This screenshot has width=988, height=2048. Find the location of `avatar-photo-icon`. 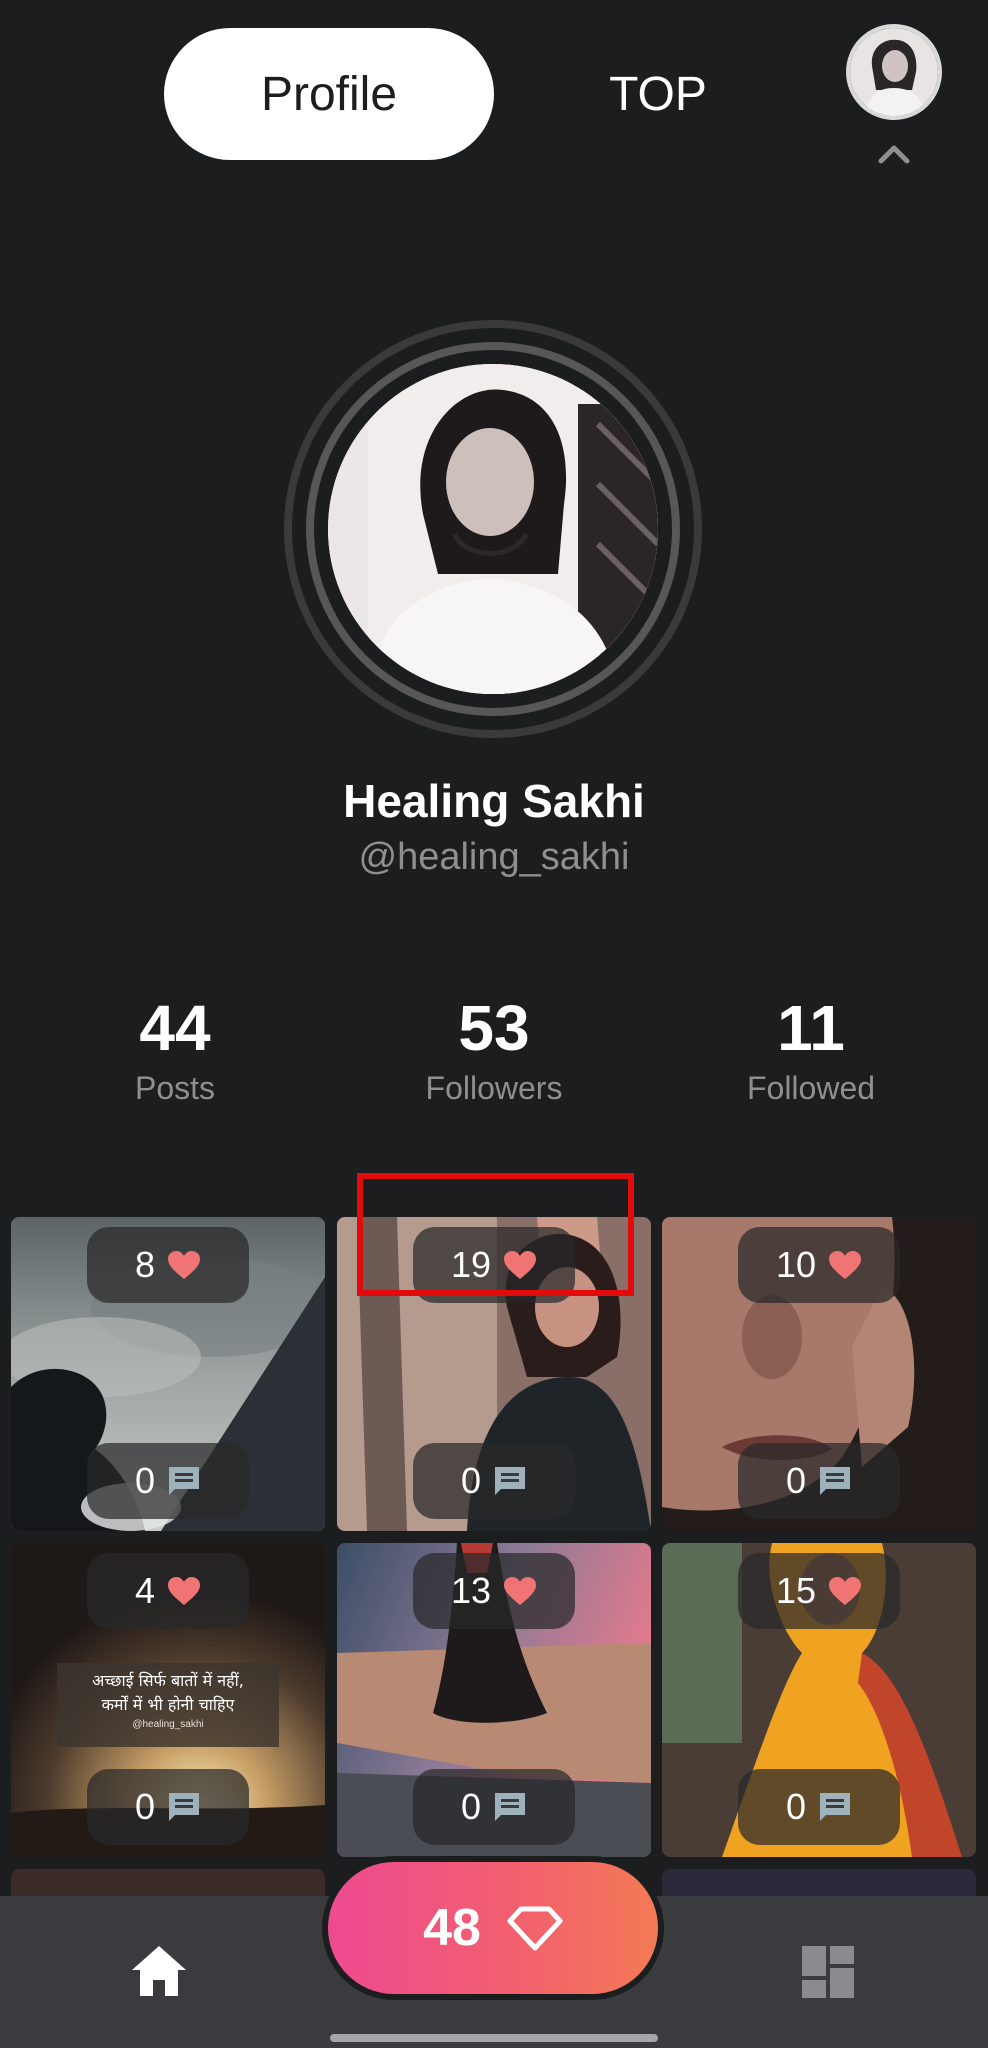

avatar-photo-icon is located at coordinates (894, 72).